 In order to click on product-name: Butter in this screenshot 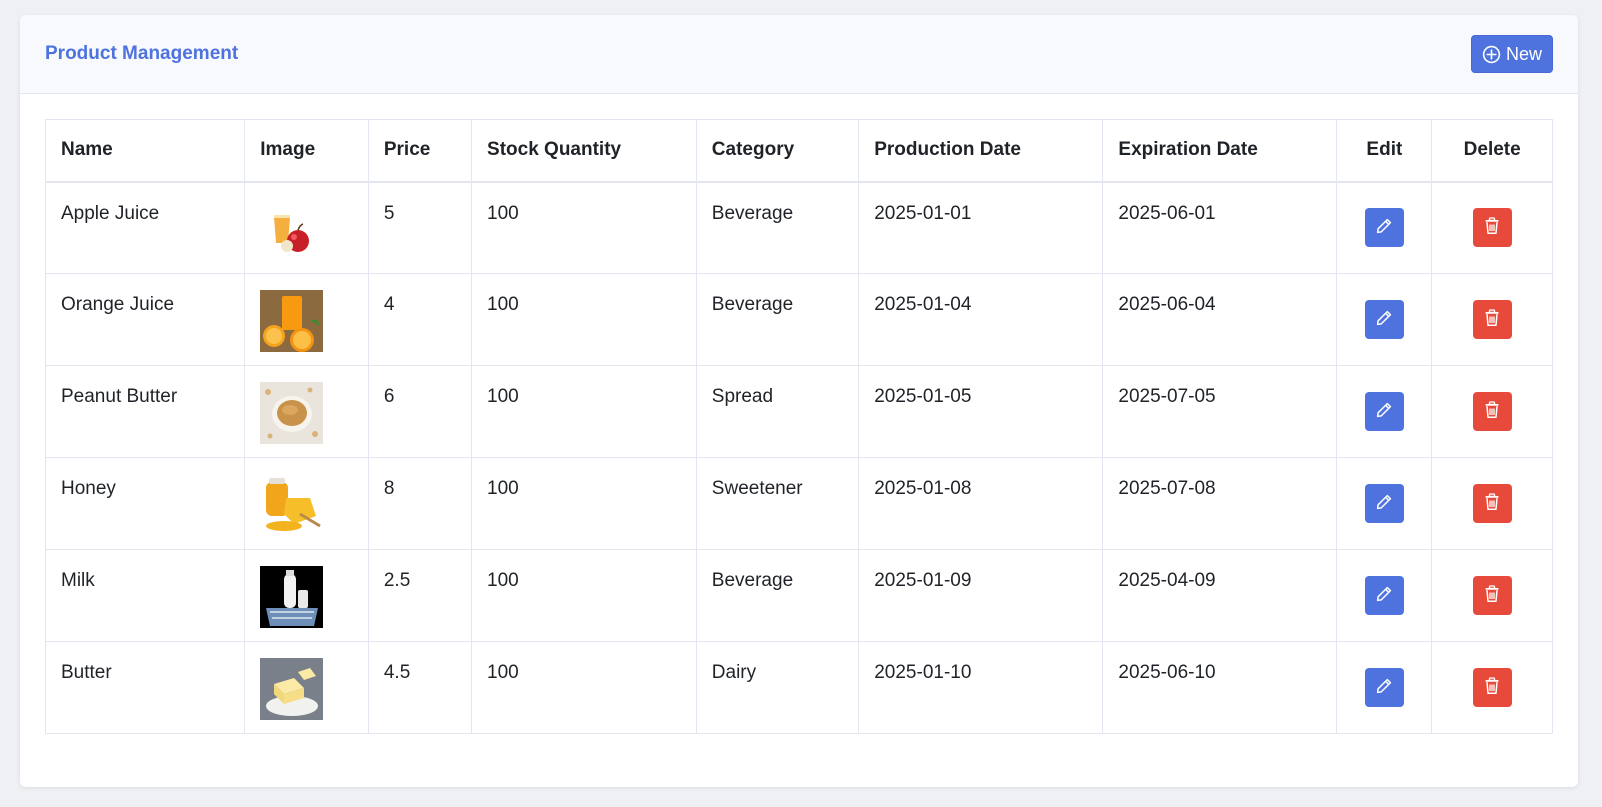, I will do `click(145, 687)`.